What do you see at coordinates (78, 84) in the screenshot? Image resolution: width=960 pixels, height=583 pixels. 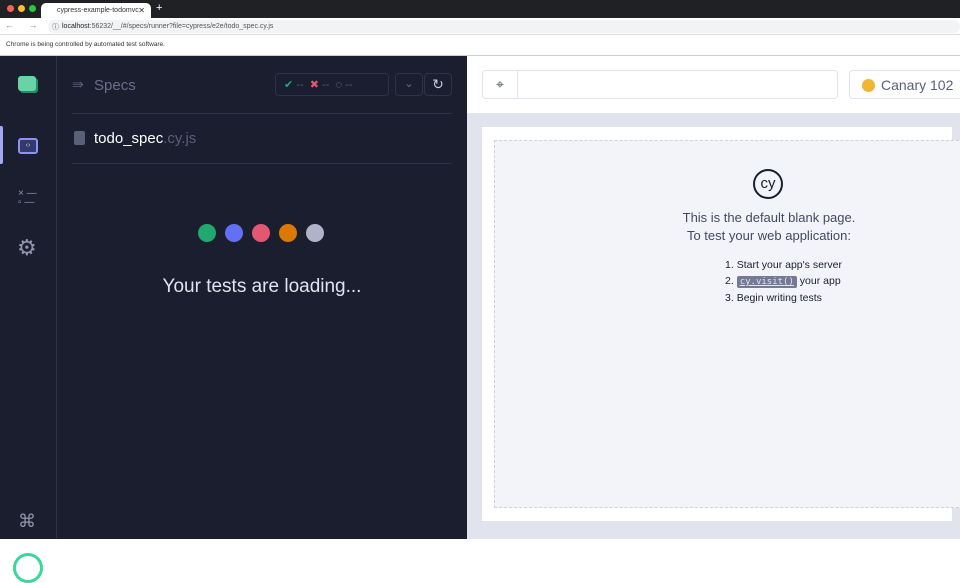 I see `specs-list-icon: ⇛` at bounding box center [78, 84].